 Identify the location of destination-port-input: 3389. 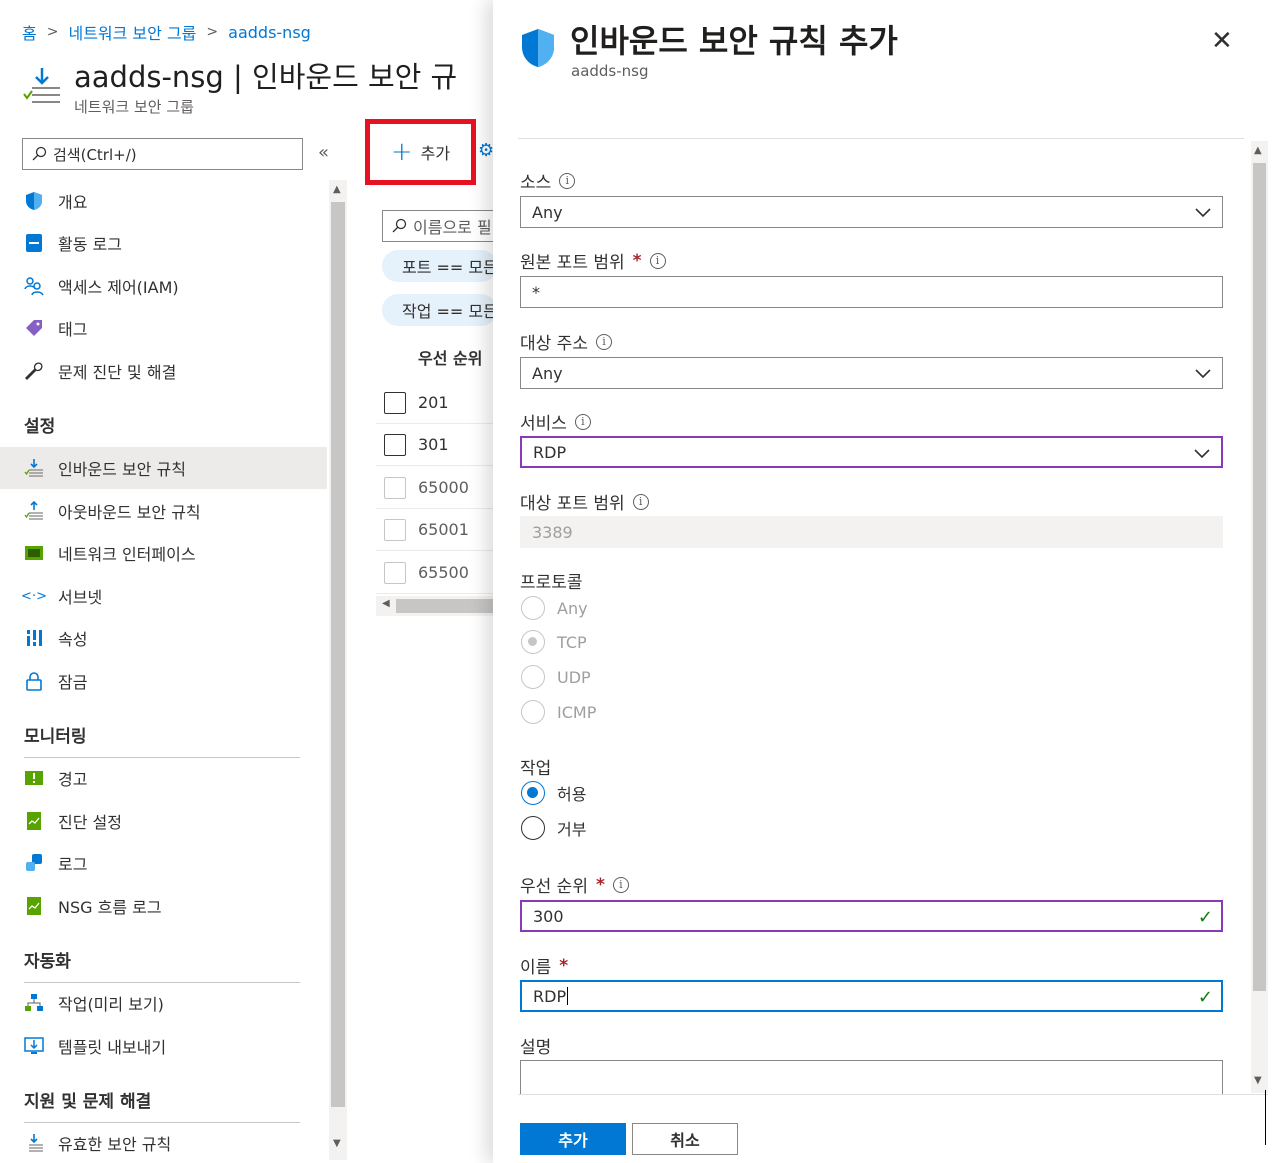
(871, 532).